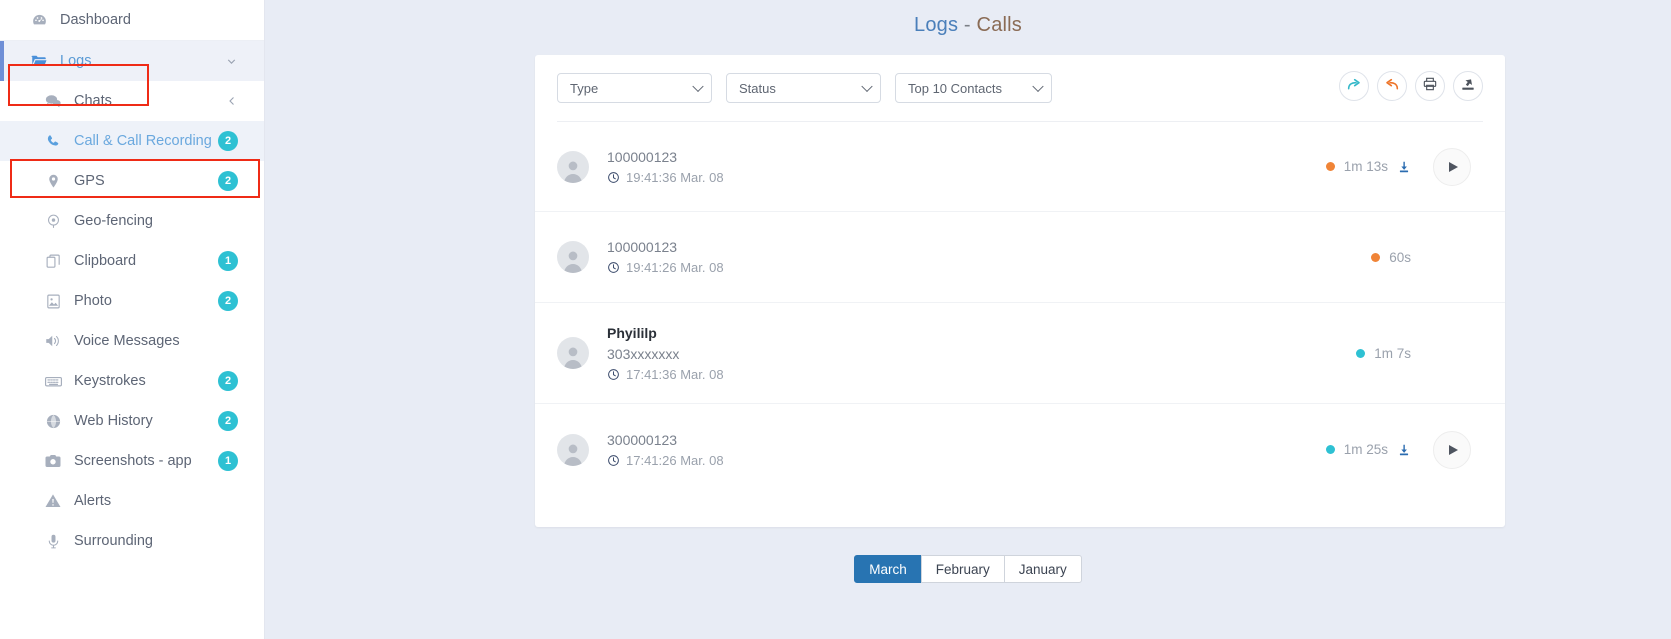  I want to click on microphone-icon, so click(53, 541).